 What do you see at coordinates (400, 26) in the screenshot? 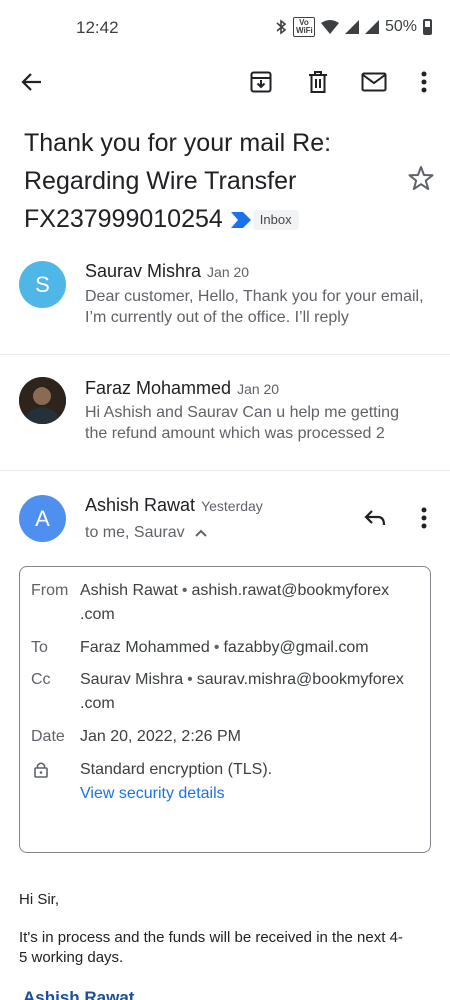
I see `battery-percent: 50%` at bounding box center [400, 26].